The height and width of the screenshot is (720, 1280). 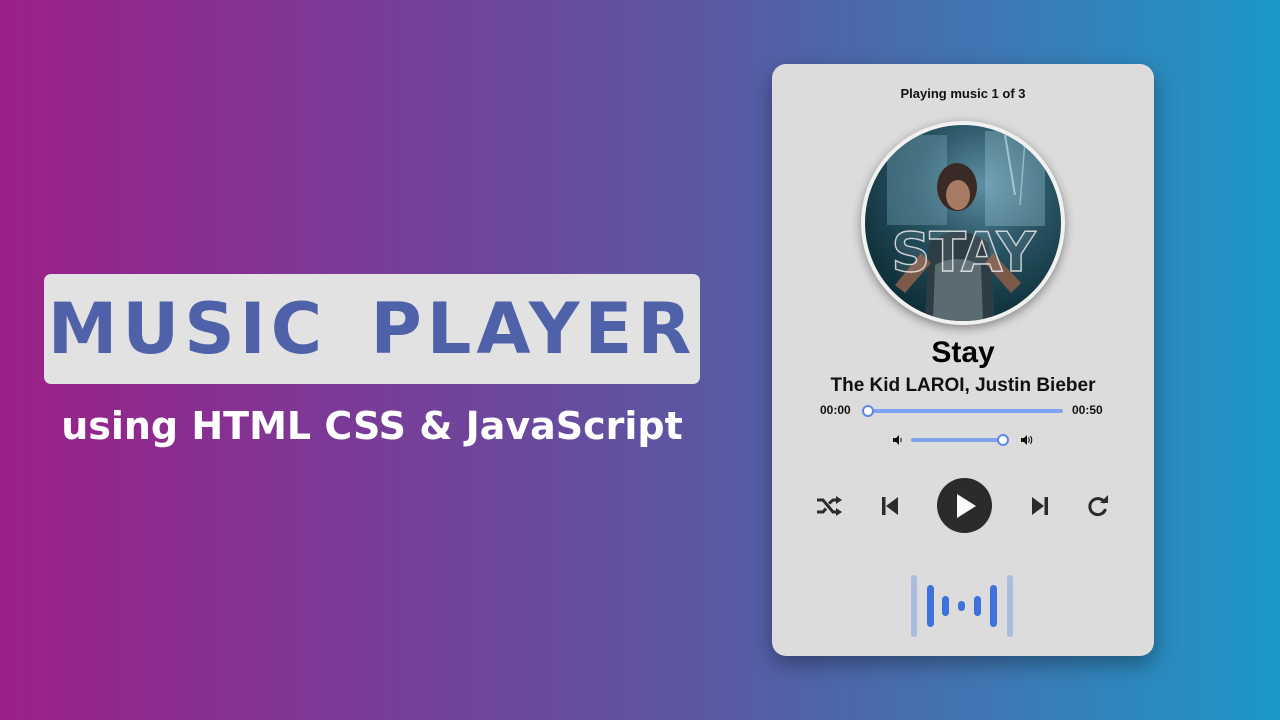 What do you see at coordinates (963, 93) in the screenshot?
I see `now-playing-status: Playing music 1 of 3` at bounding box center [963, 93].